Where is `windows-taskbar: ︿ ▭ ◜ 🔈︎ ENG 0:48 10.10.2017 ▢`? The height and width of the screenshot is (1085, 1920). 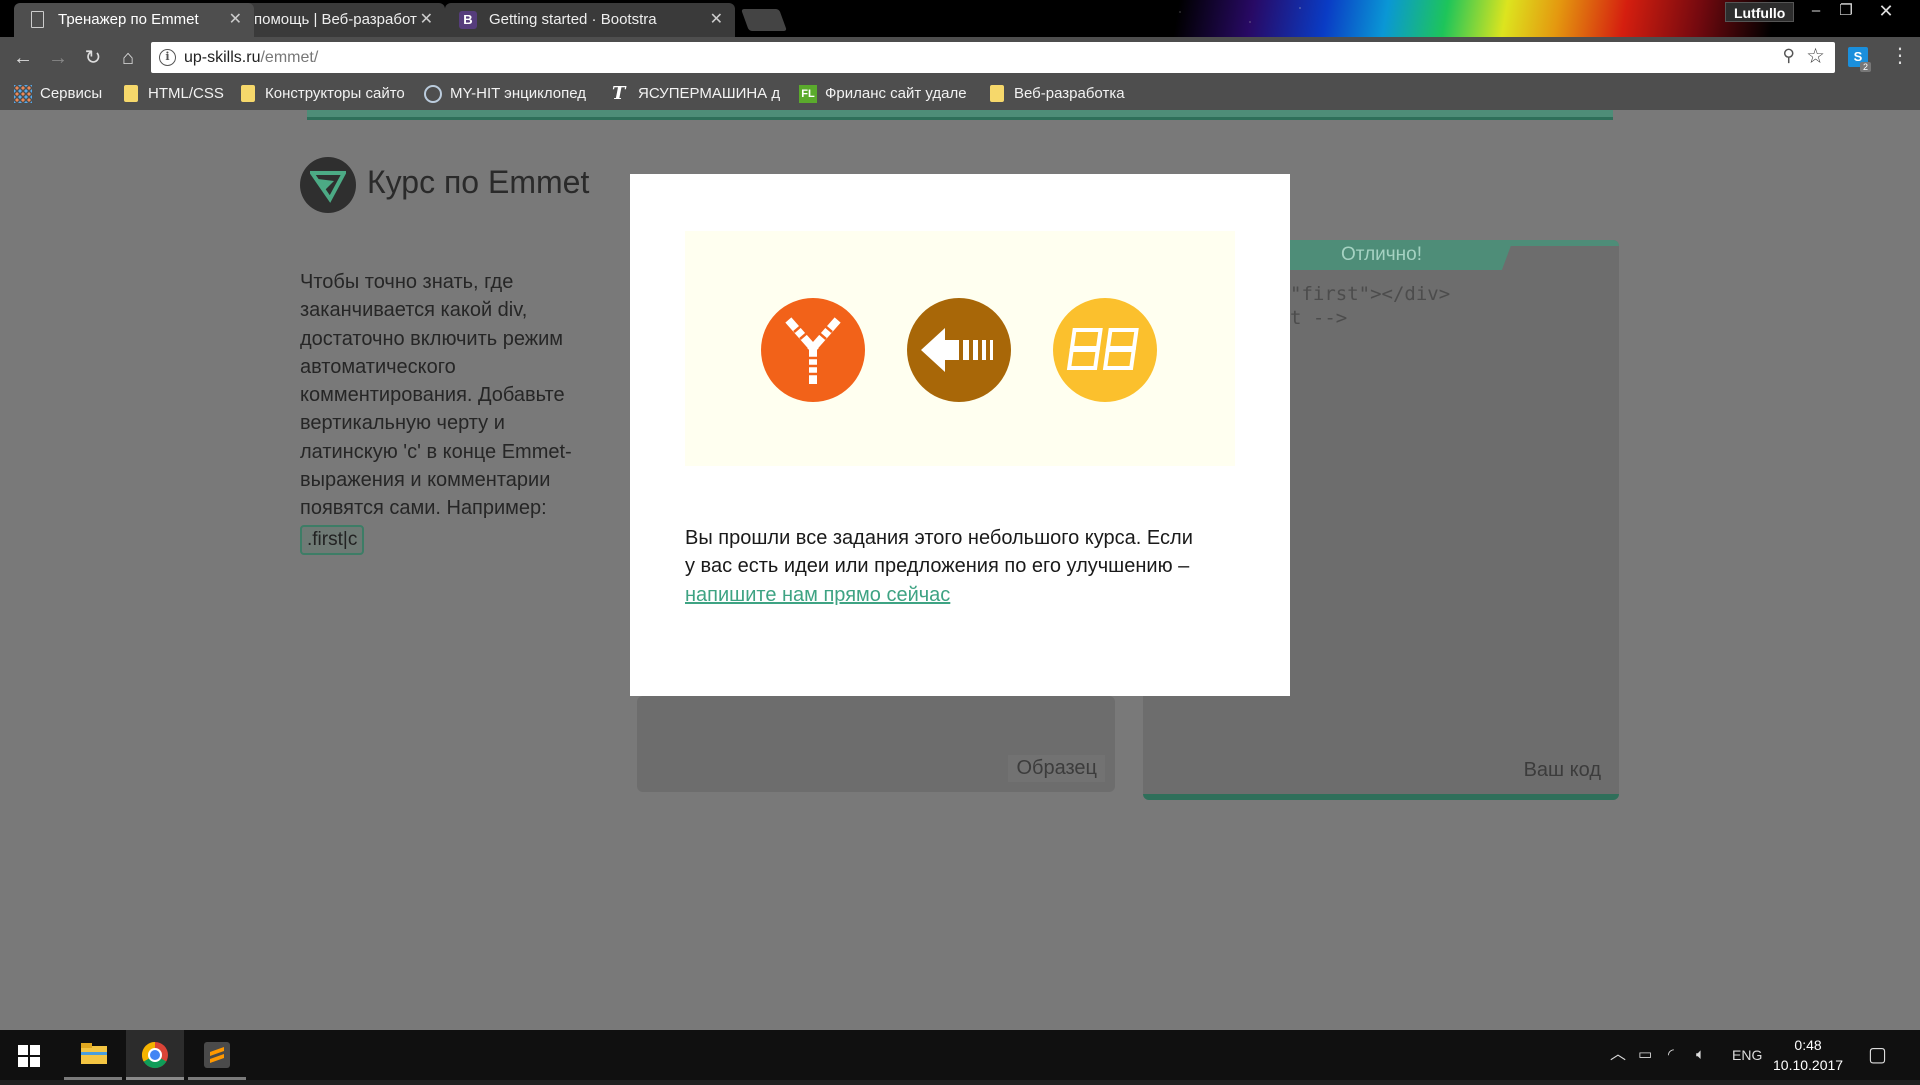
windows-taskbar: ︿ ▭ ◜ 🔈︎ ENG 0:48 10.10.2017 ▢ is located at coordinates (960, 1055).